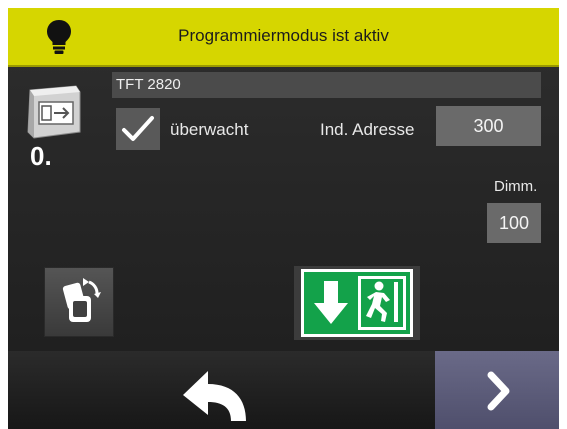 The image size is (567, 429). What do you see at coordinates (54, 112) in the screenshot?
I see `exit-luminaire-icon` at bounding box center [54, 112].